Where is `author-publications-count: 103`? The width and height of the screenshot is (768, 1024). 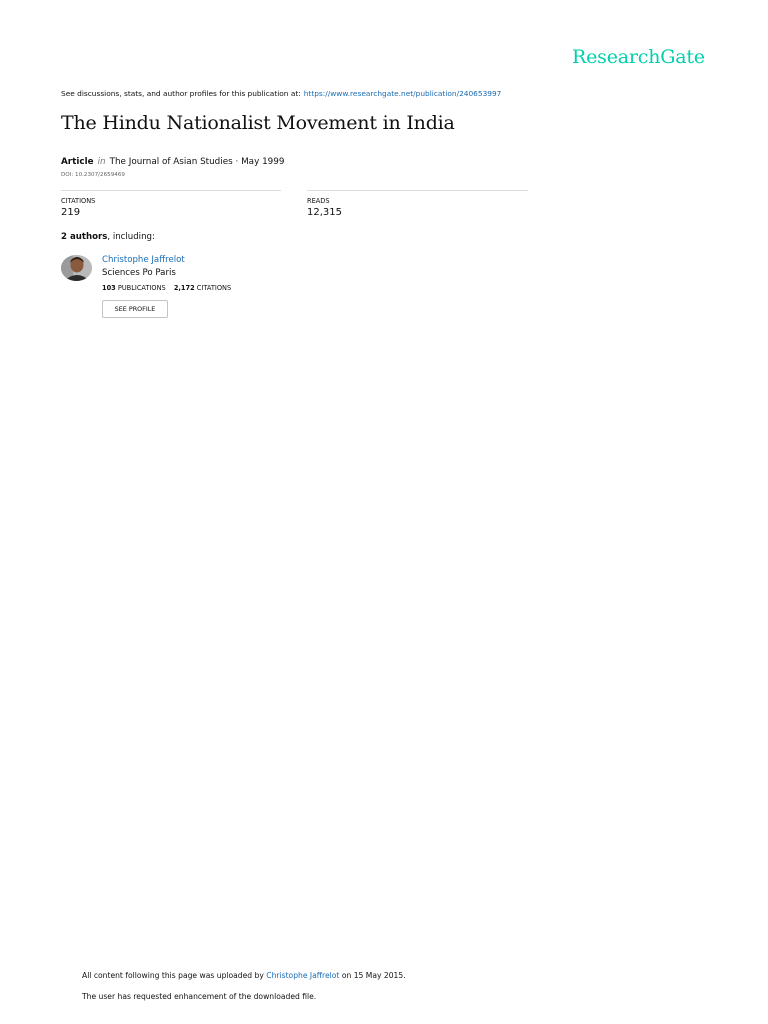 author-publications-count: 103 is located at coordinates (109, 288).